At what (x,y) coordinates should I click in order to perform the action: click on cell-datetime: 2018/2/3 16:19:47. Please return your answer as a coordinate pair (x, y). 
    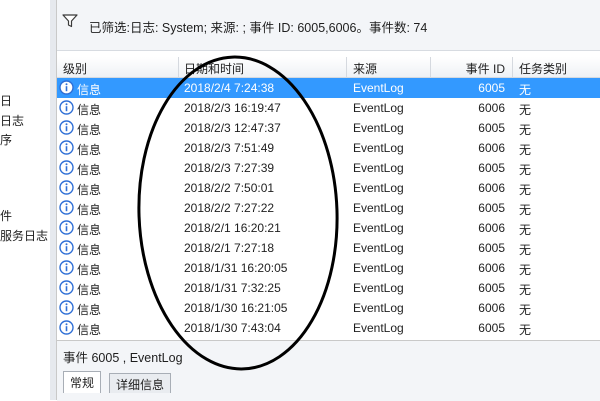
    Looking at the image, I should click on (232, 108).